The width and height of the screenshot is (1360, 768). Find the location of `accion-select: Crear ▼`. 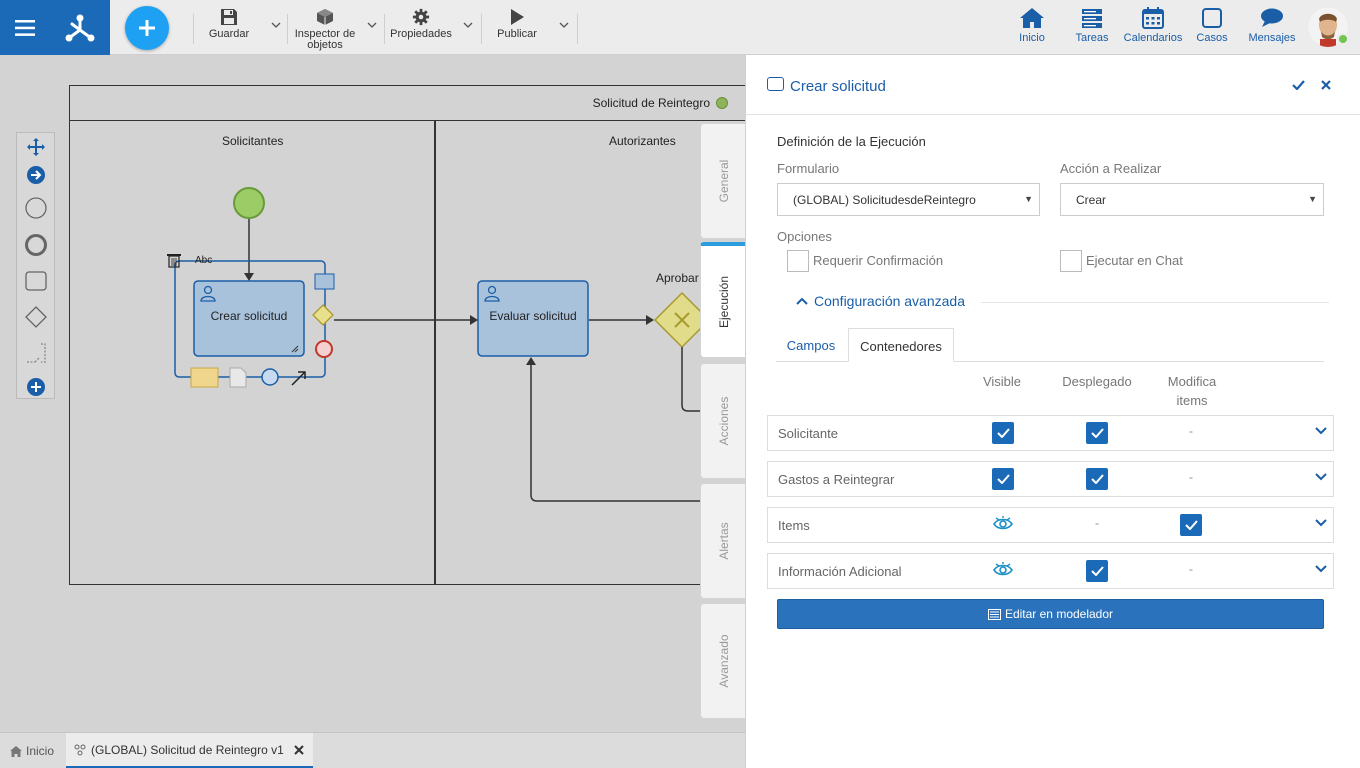

accion-select: Crear ▼ is located at coordinates (1192, 199).